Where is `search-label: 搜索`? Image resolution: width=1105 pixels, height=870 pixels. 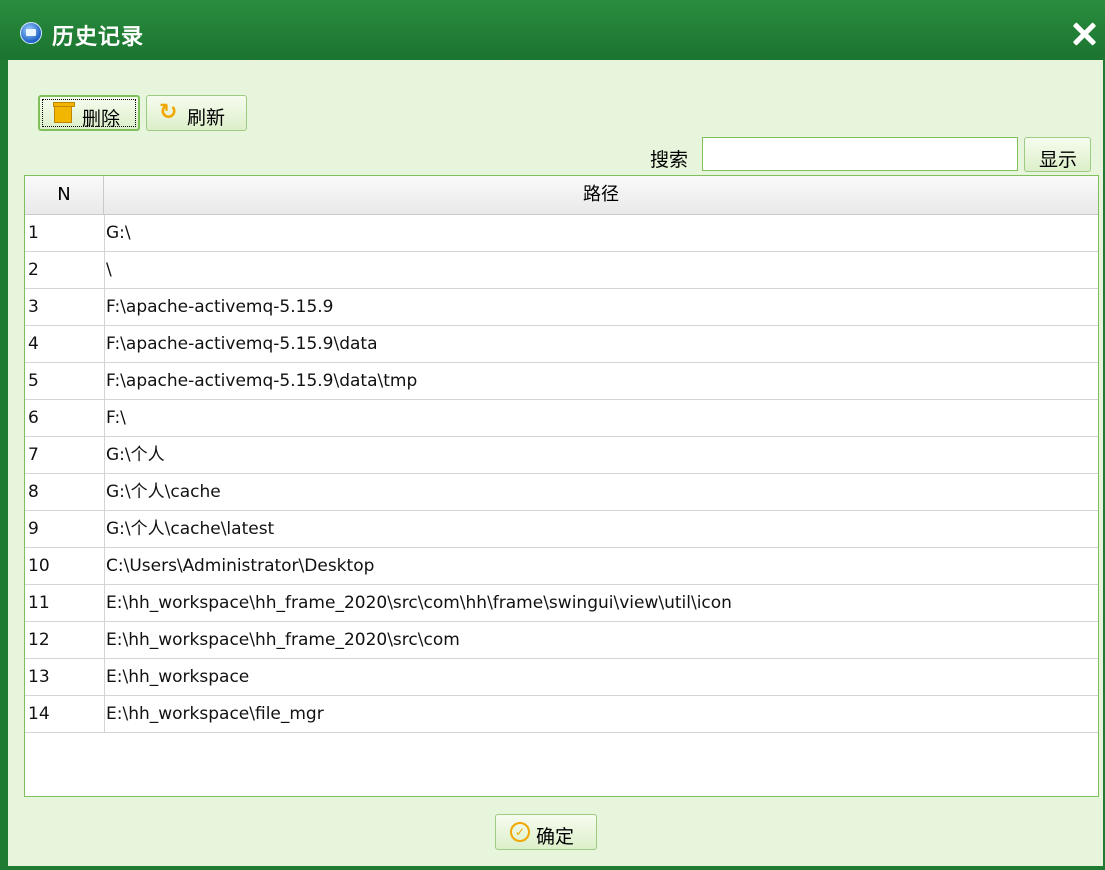
search-label: 搜索 is located at coordinates (669, 160).